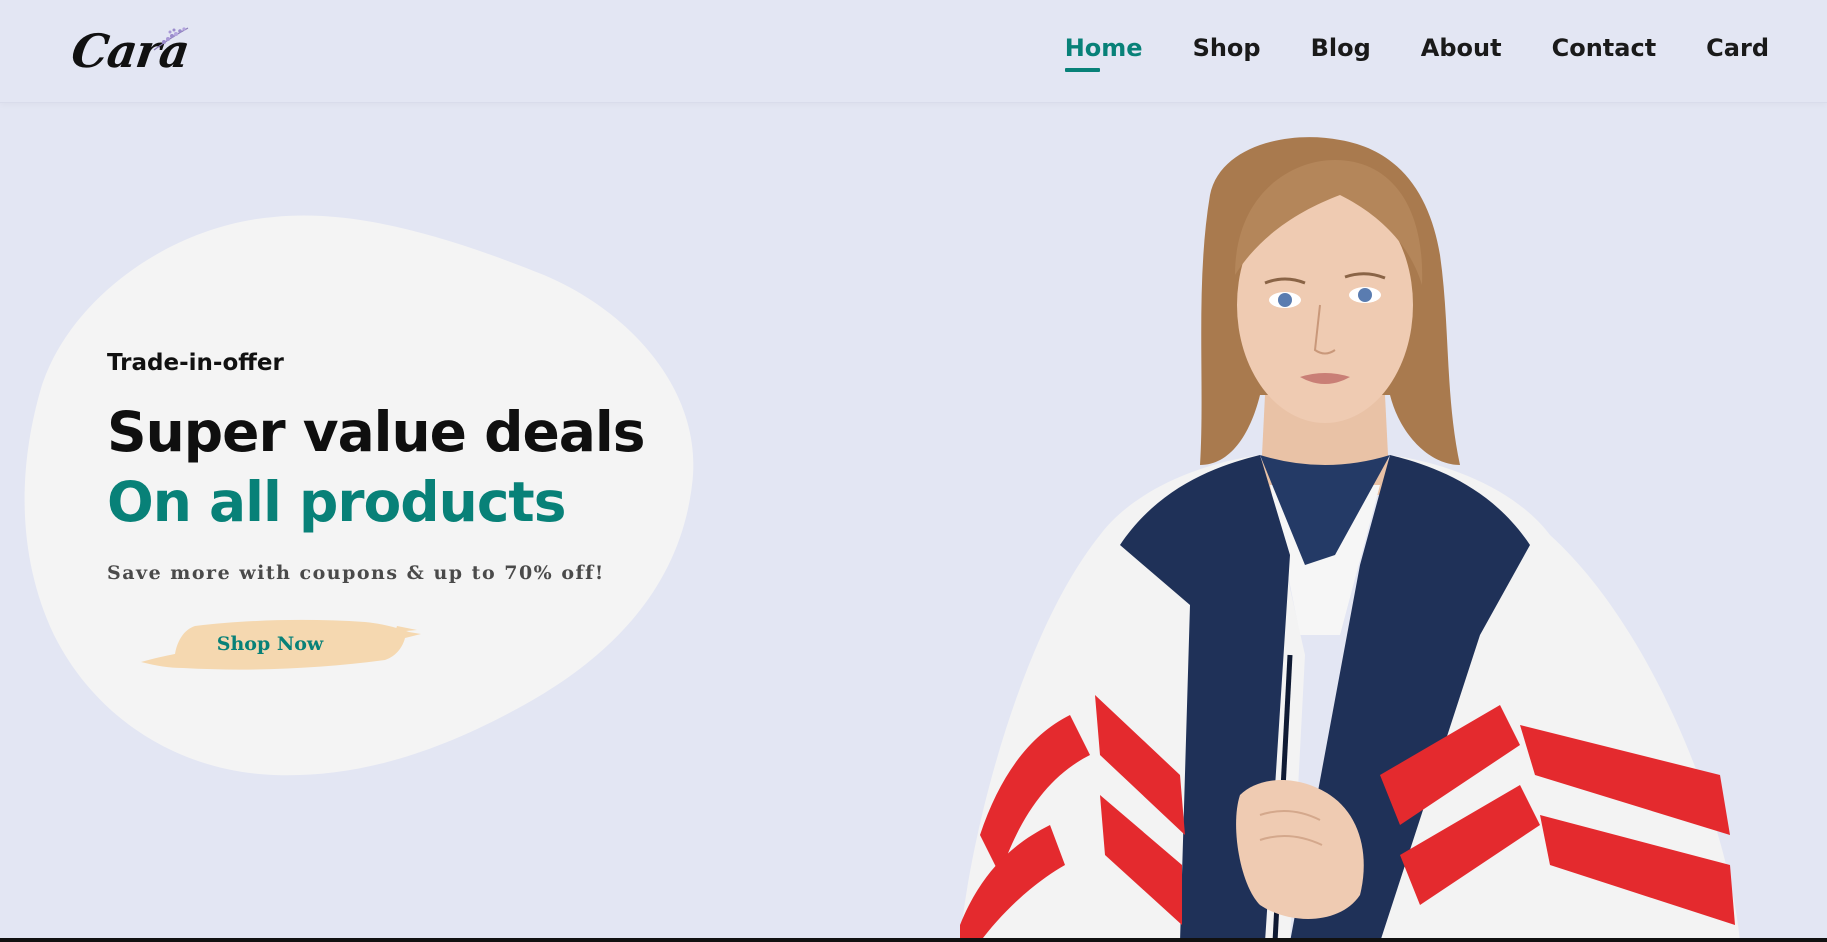  What do you see at coordinates (1103, 53) in the screenshot?
I see `nav-home: Home` at bounding box center [1103, 53].